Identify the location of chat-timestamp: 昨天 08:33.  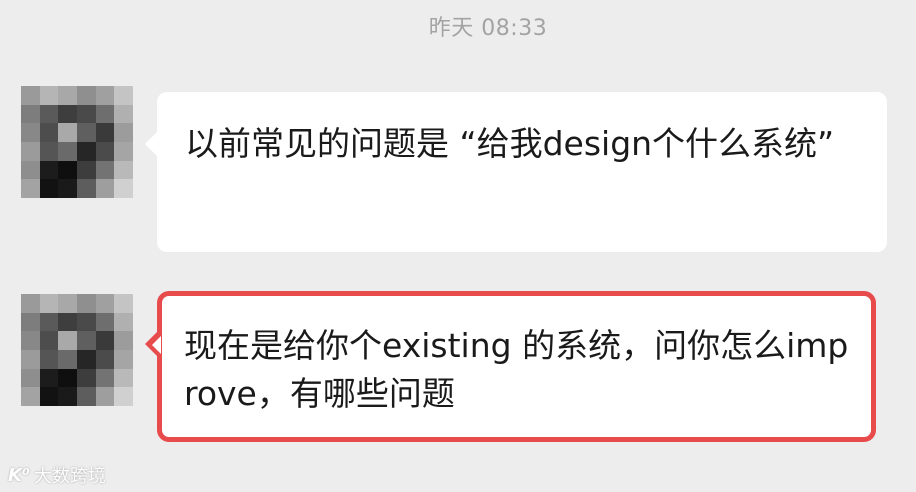
(488, 28).